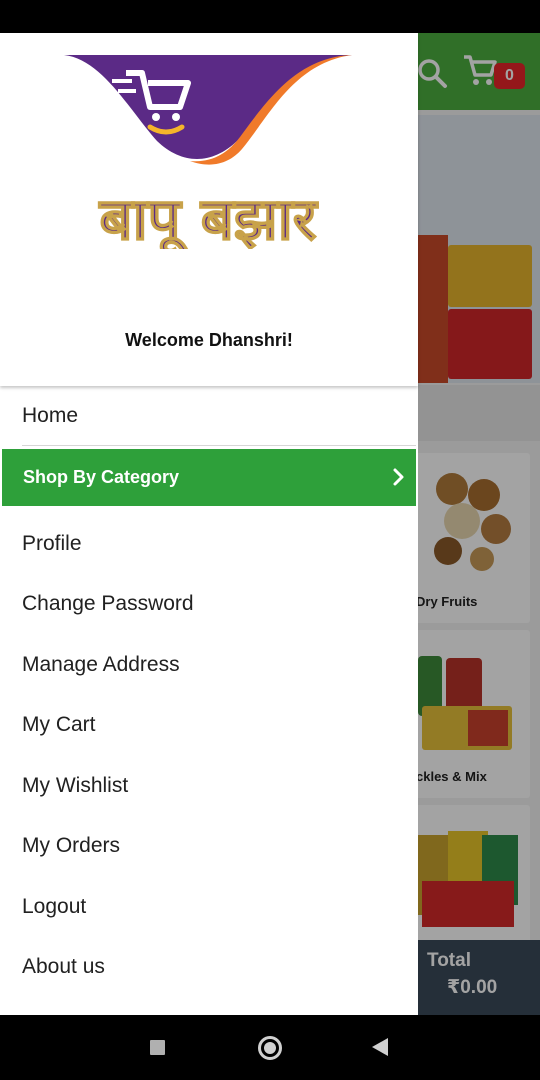 The width and height of the screenshot is (540, 1080). What do you see at coordinates (157, 1047) in the screenshot?
I see `recents-button` at bounding box center [157, 1047].